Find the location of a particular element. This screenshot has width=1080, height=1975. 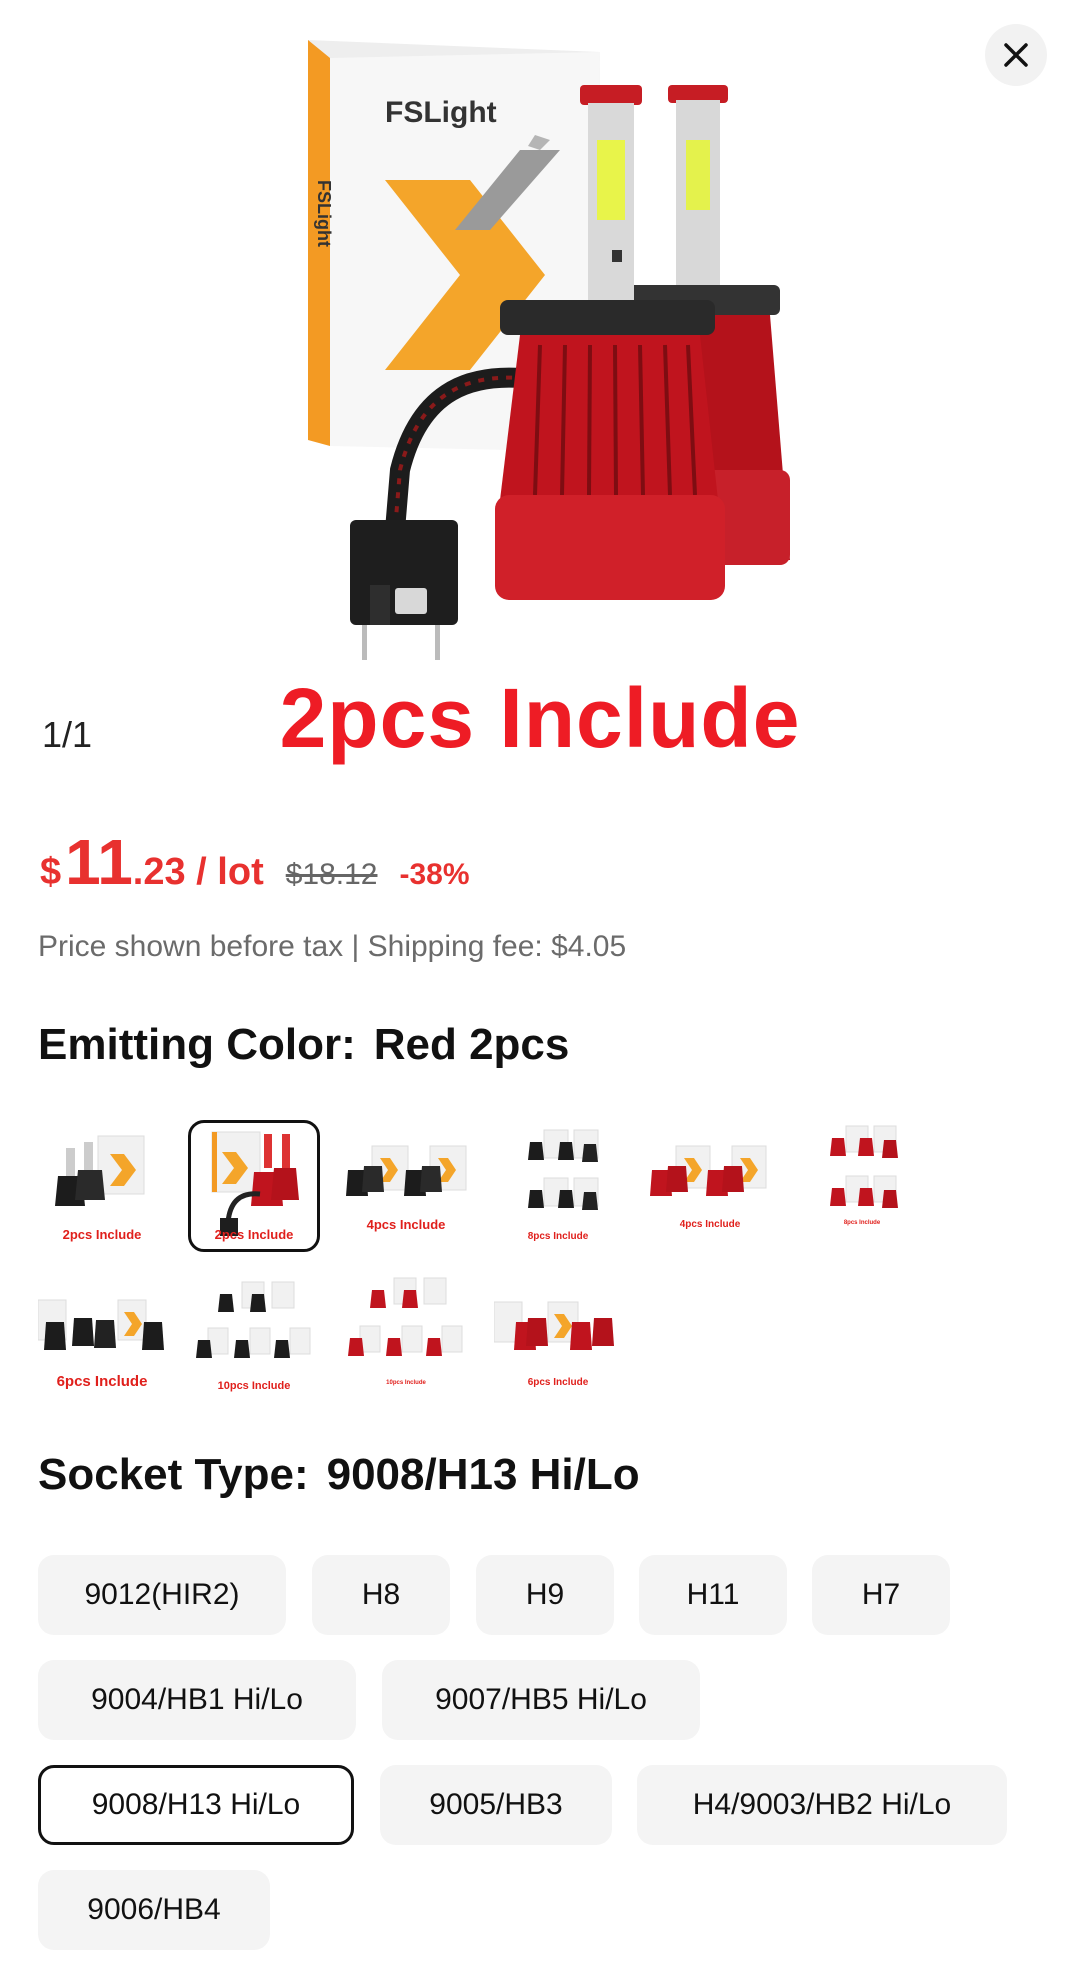

price-decimal-unit: .23 / lot is located at coordinates (198, 872).